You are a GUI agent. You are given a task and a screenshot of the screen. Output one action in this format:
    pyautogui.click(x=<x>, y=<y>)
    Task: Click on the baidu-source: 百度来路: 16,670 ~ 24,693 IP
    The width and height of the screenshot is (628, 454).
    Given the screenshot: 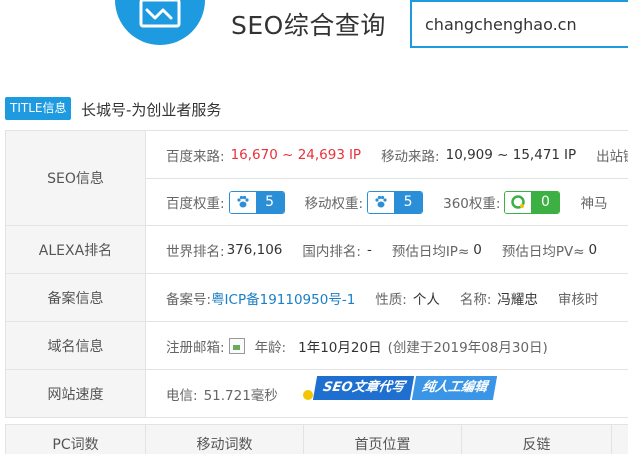 What is the action you would take?
    pyautogui.click(x=264, y=155)
    